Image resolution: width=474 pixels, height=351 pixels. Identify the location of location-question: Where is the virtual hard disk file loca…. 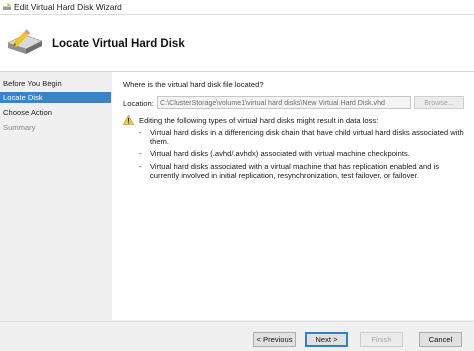
(193, 84).